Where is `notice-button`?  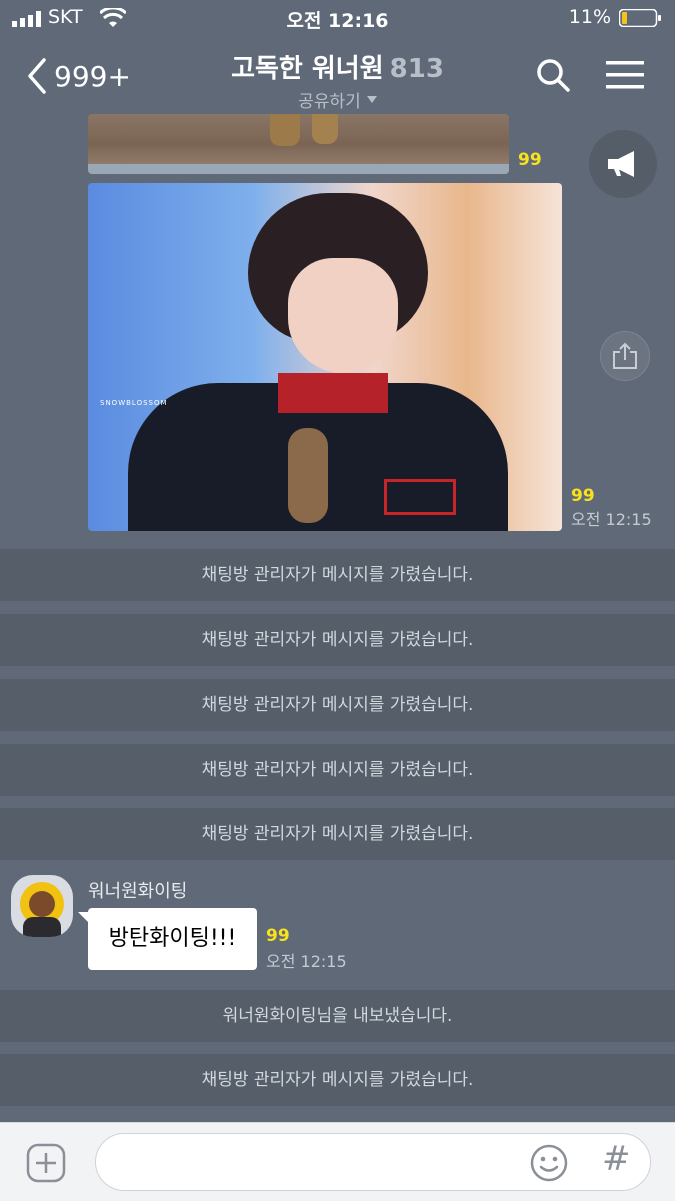 notice-button is located at coordinates (623, 164).